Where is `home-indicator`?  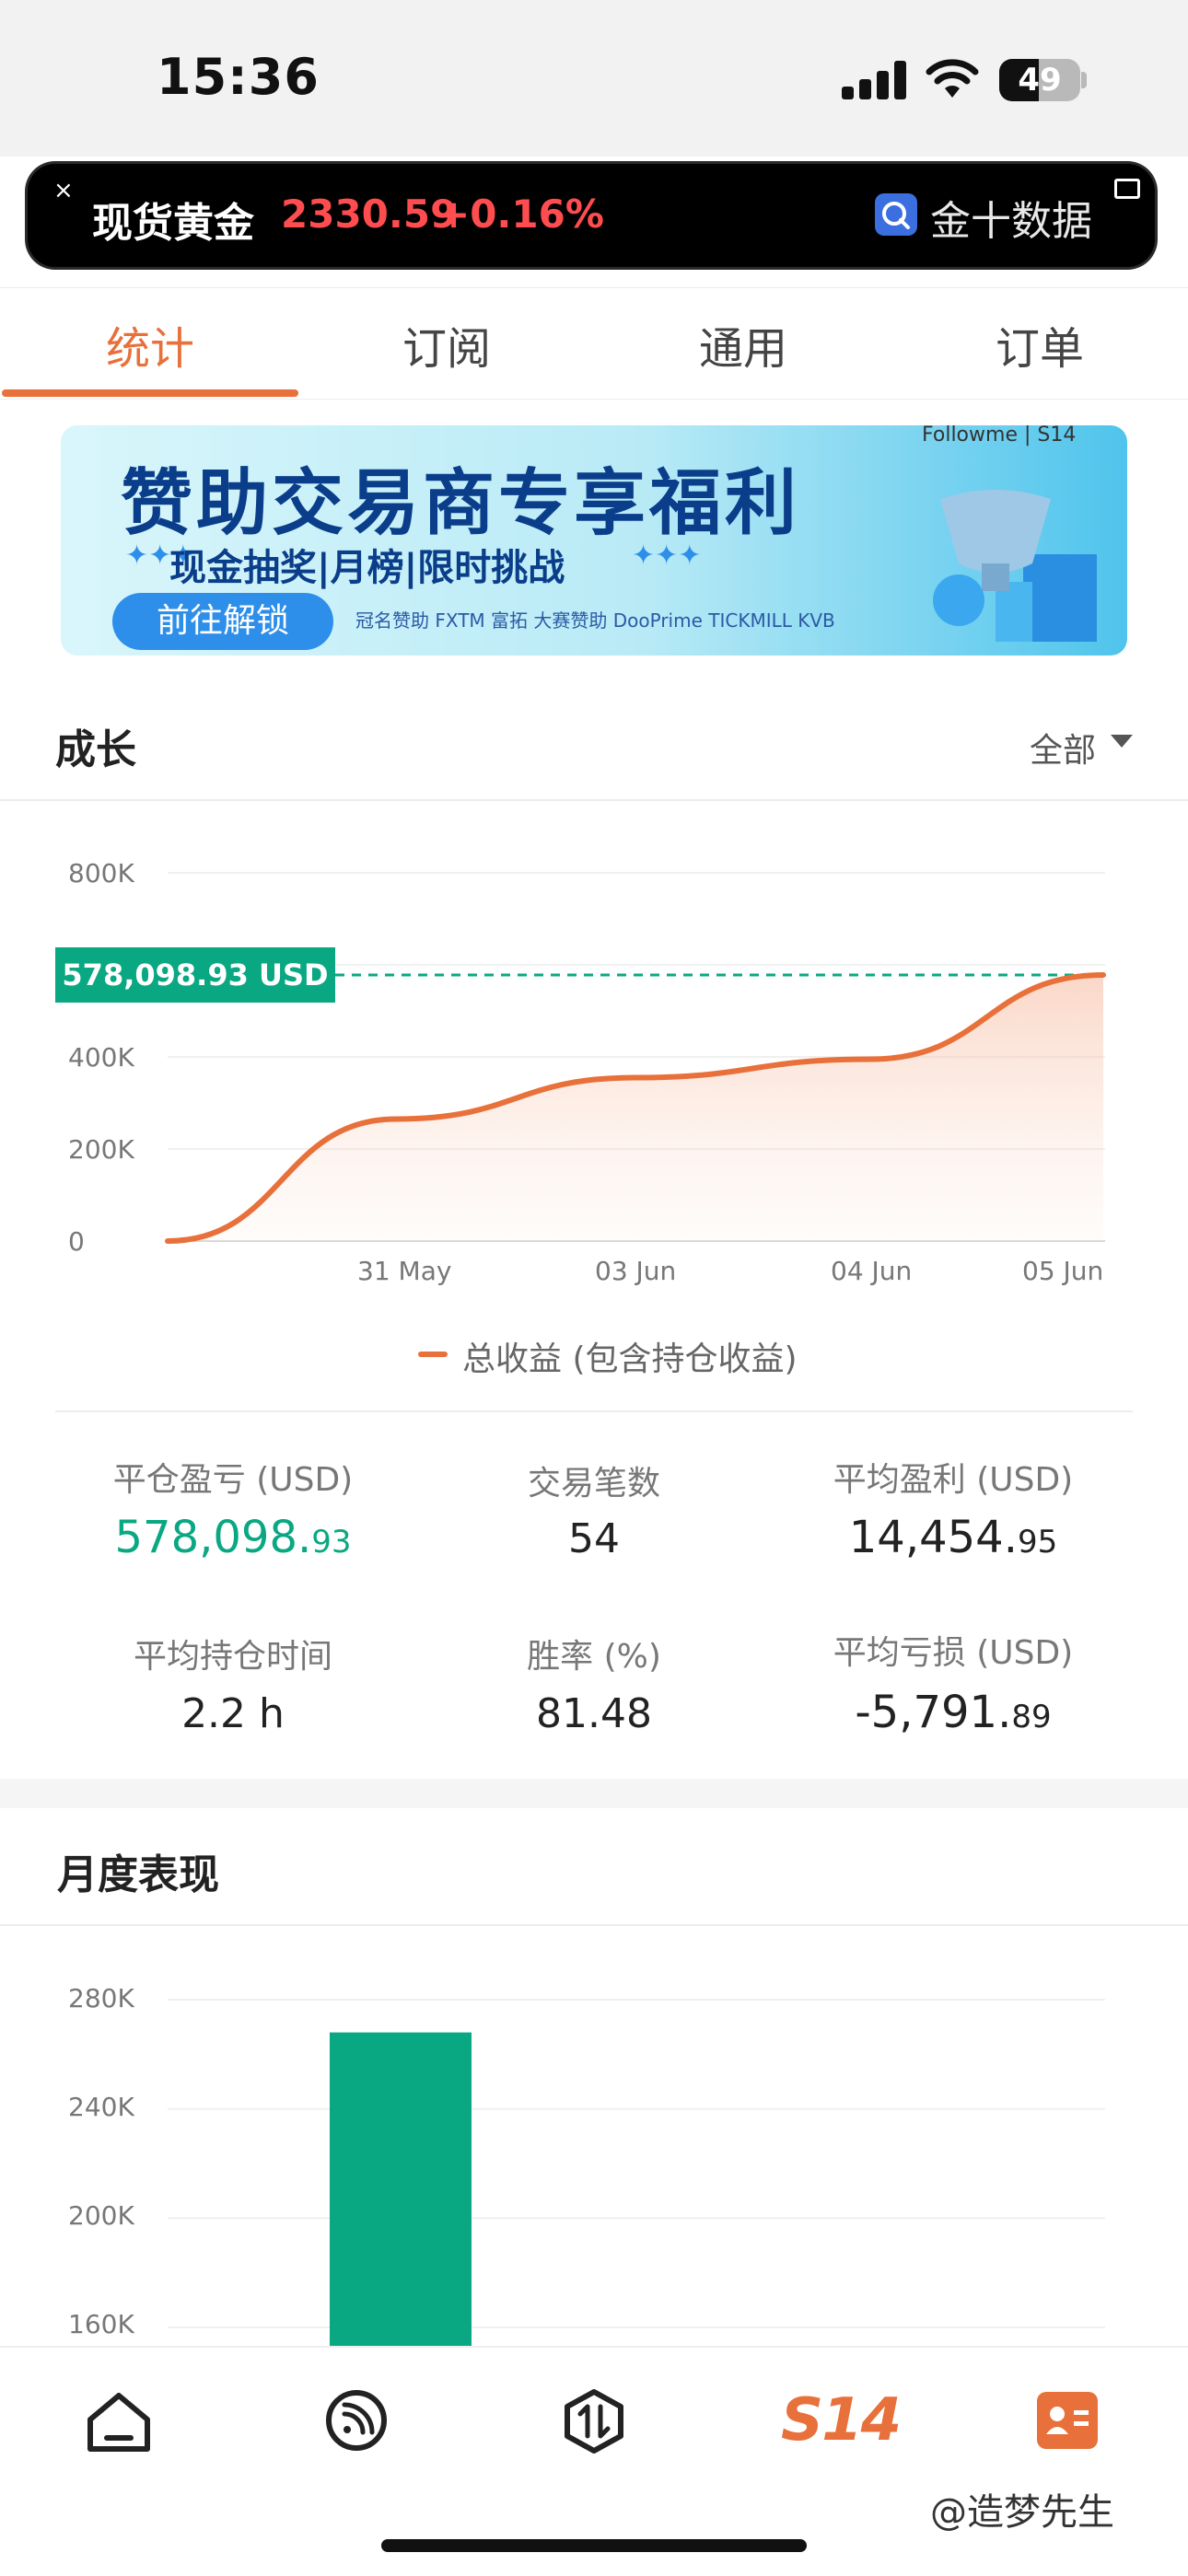 home-indicator is located at coordinates (594, 2545).